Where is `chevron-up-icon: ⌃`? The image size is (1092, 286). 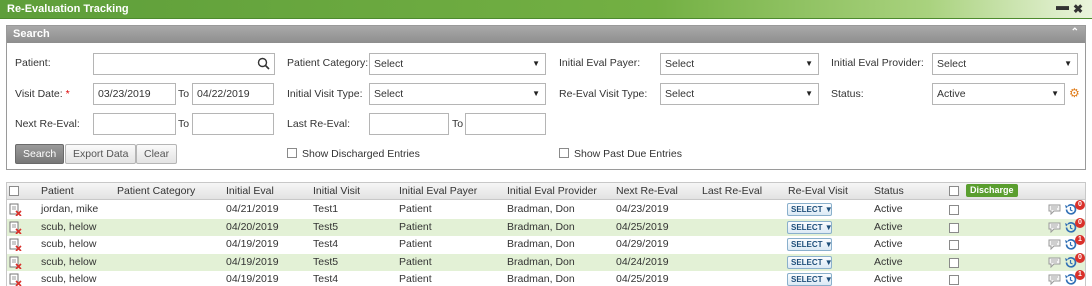 chevron-up-icon: ⌃ is located at coordinates (1075, 32).